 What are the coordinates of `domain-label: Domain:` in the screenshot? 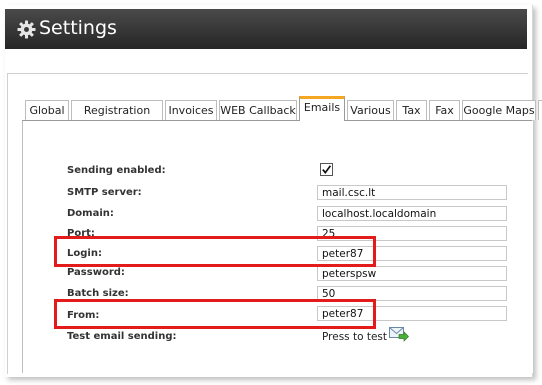 It's located at (90, 213).